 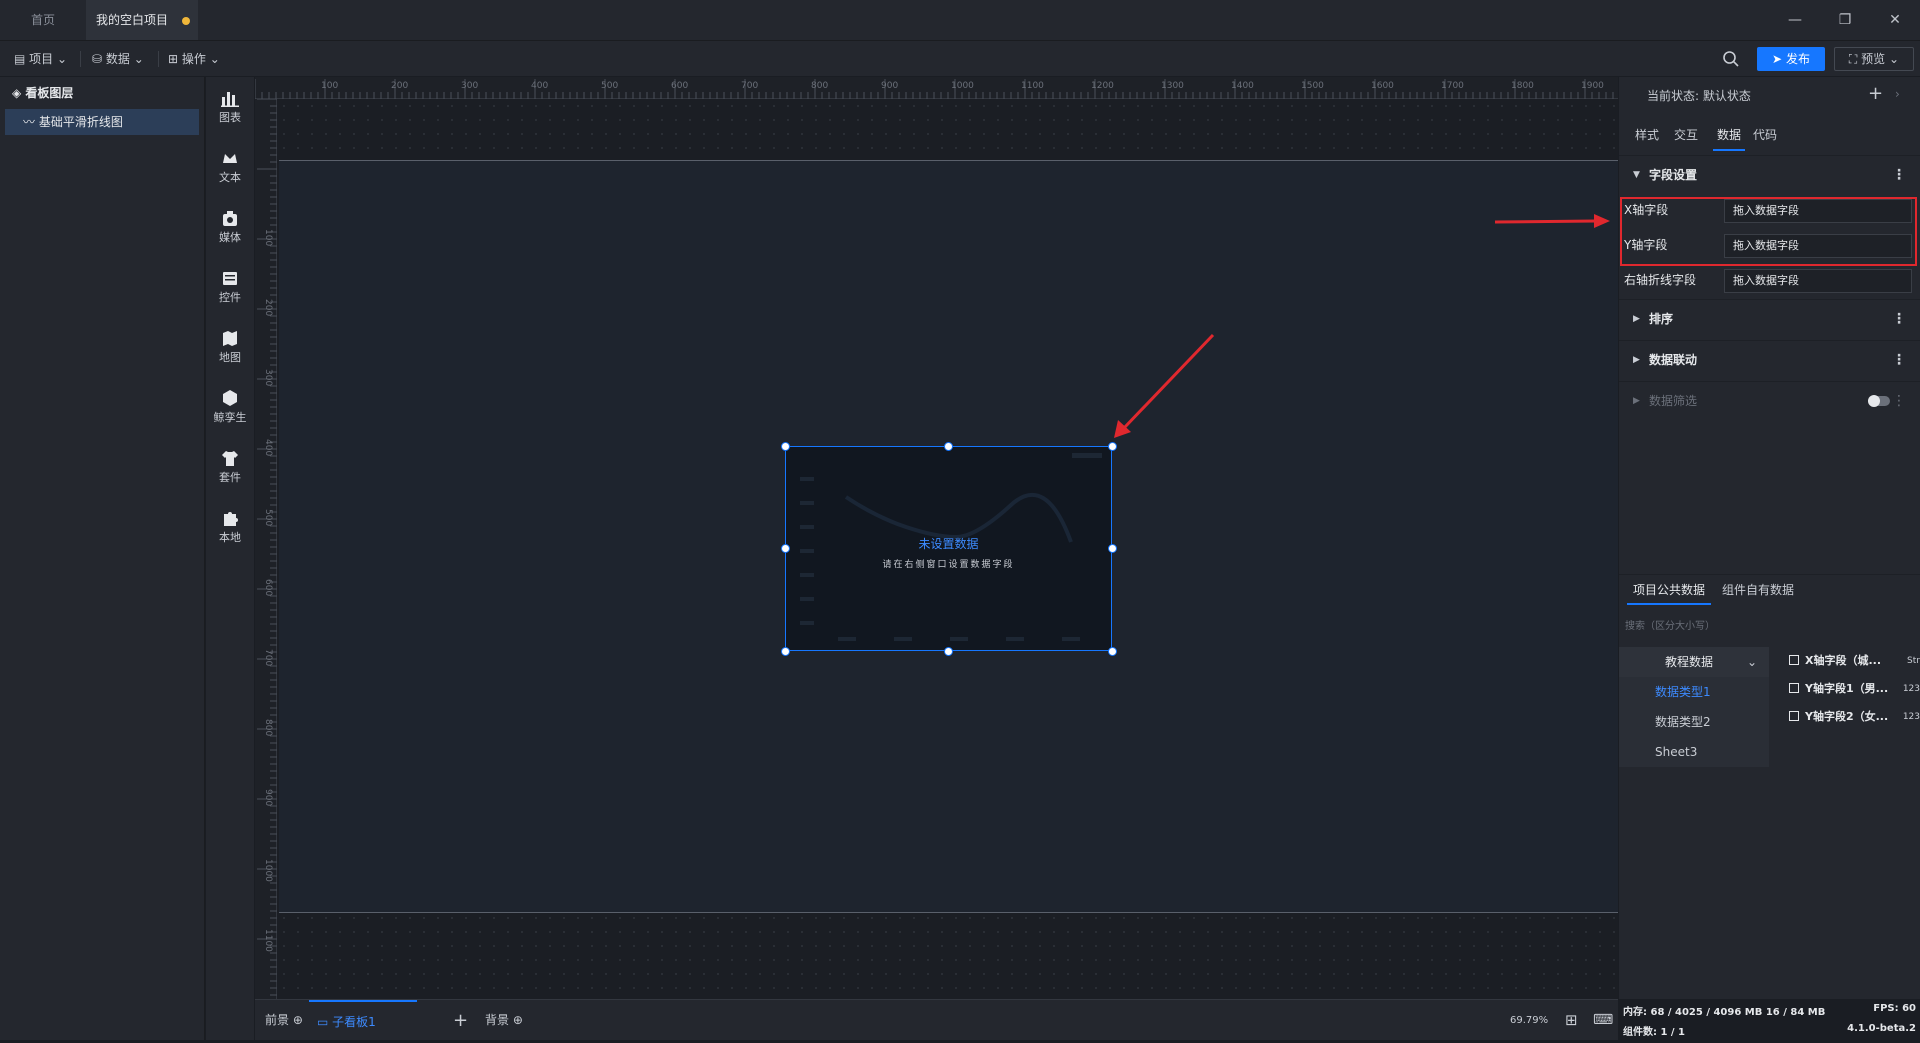 I want to click on back-layer-tab: 背景 ⊕, so click(x=504, y=1020).